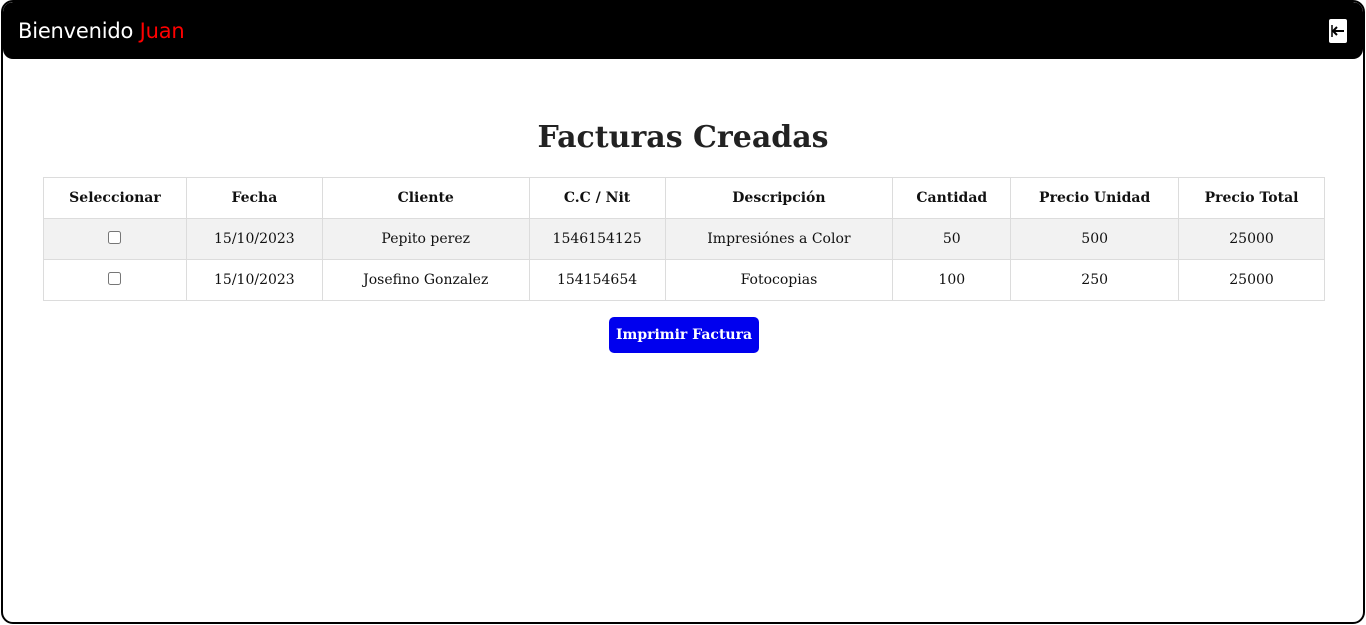 The image size is (1366, 625). I want to click on nit-cell: 1546154125, so click(597, 239).